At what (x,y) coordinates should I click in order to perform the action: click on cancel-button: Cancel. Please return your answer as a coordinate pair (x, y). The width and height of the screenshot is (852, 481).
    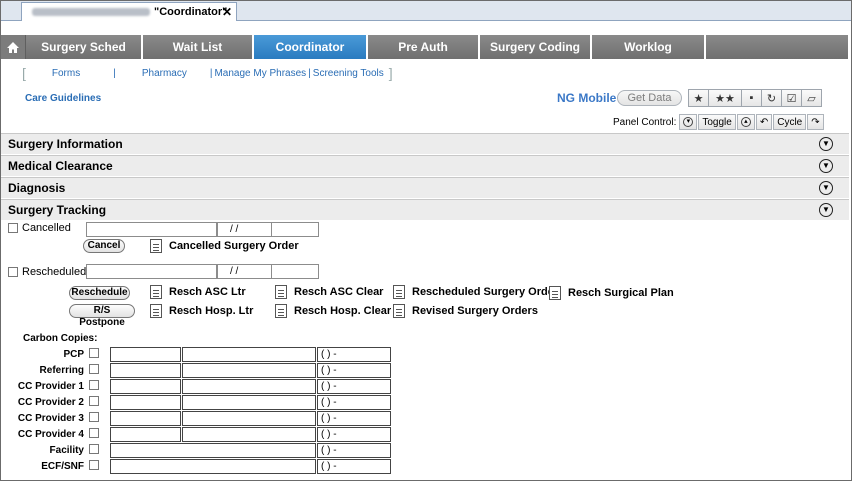
    Looking at the image, I should click on (104, 246).